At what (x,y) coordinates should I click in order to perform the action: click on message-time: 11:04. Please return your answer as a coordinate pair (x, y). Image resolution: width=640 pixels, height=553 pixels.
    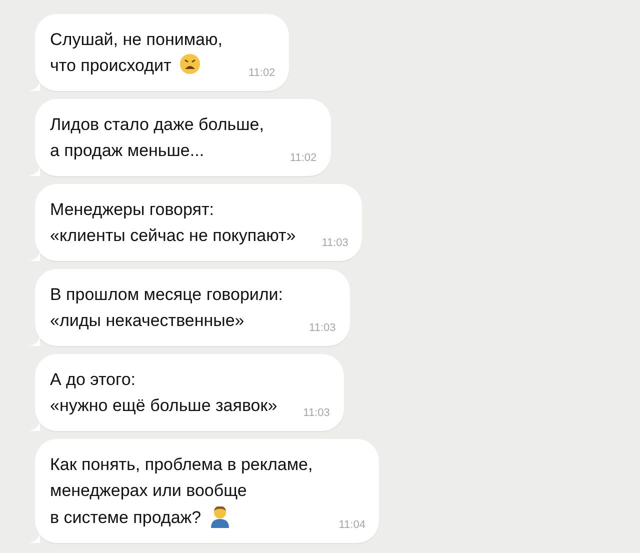
    Looking at the image, I should click on (352, 525).